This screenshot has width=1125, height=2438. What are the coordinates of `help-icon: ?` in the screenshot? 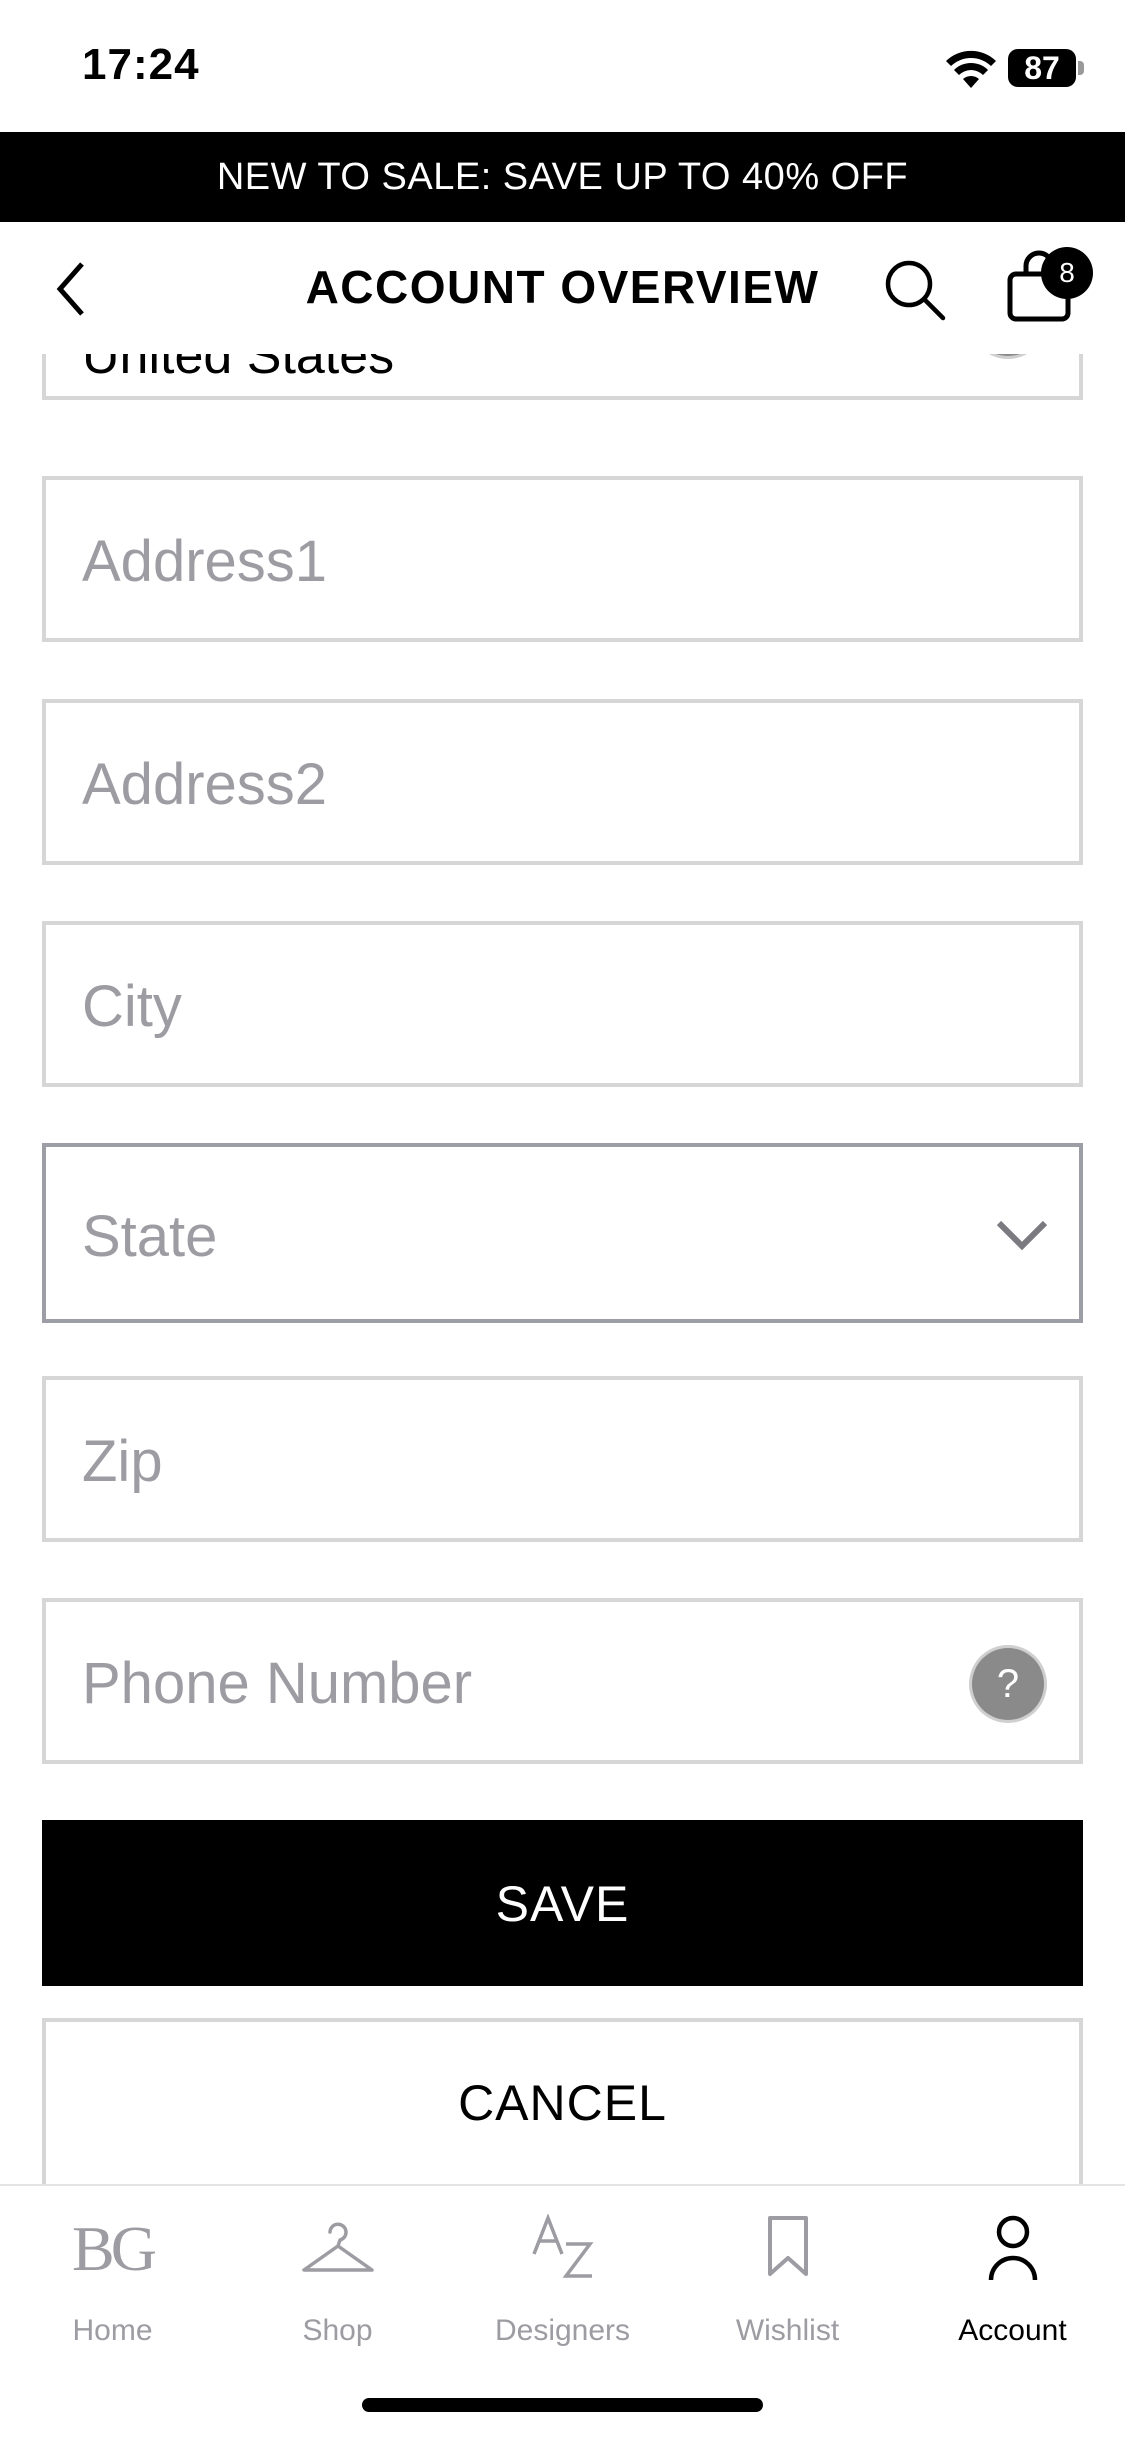 It's located at (1008, 355).